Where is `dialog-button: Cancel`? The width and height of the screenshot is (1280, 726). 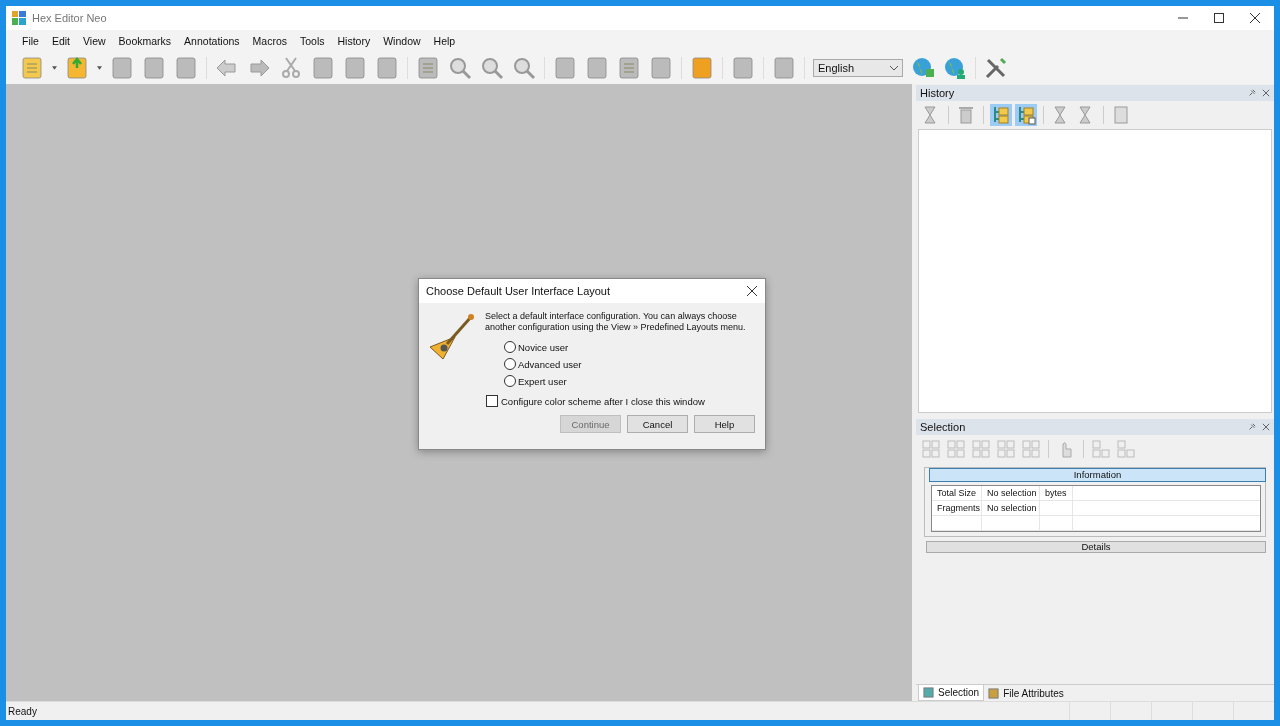 dialog-button: Cancel is located at coordinates (657, 424).